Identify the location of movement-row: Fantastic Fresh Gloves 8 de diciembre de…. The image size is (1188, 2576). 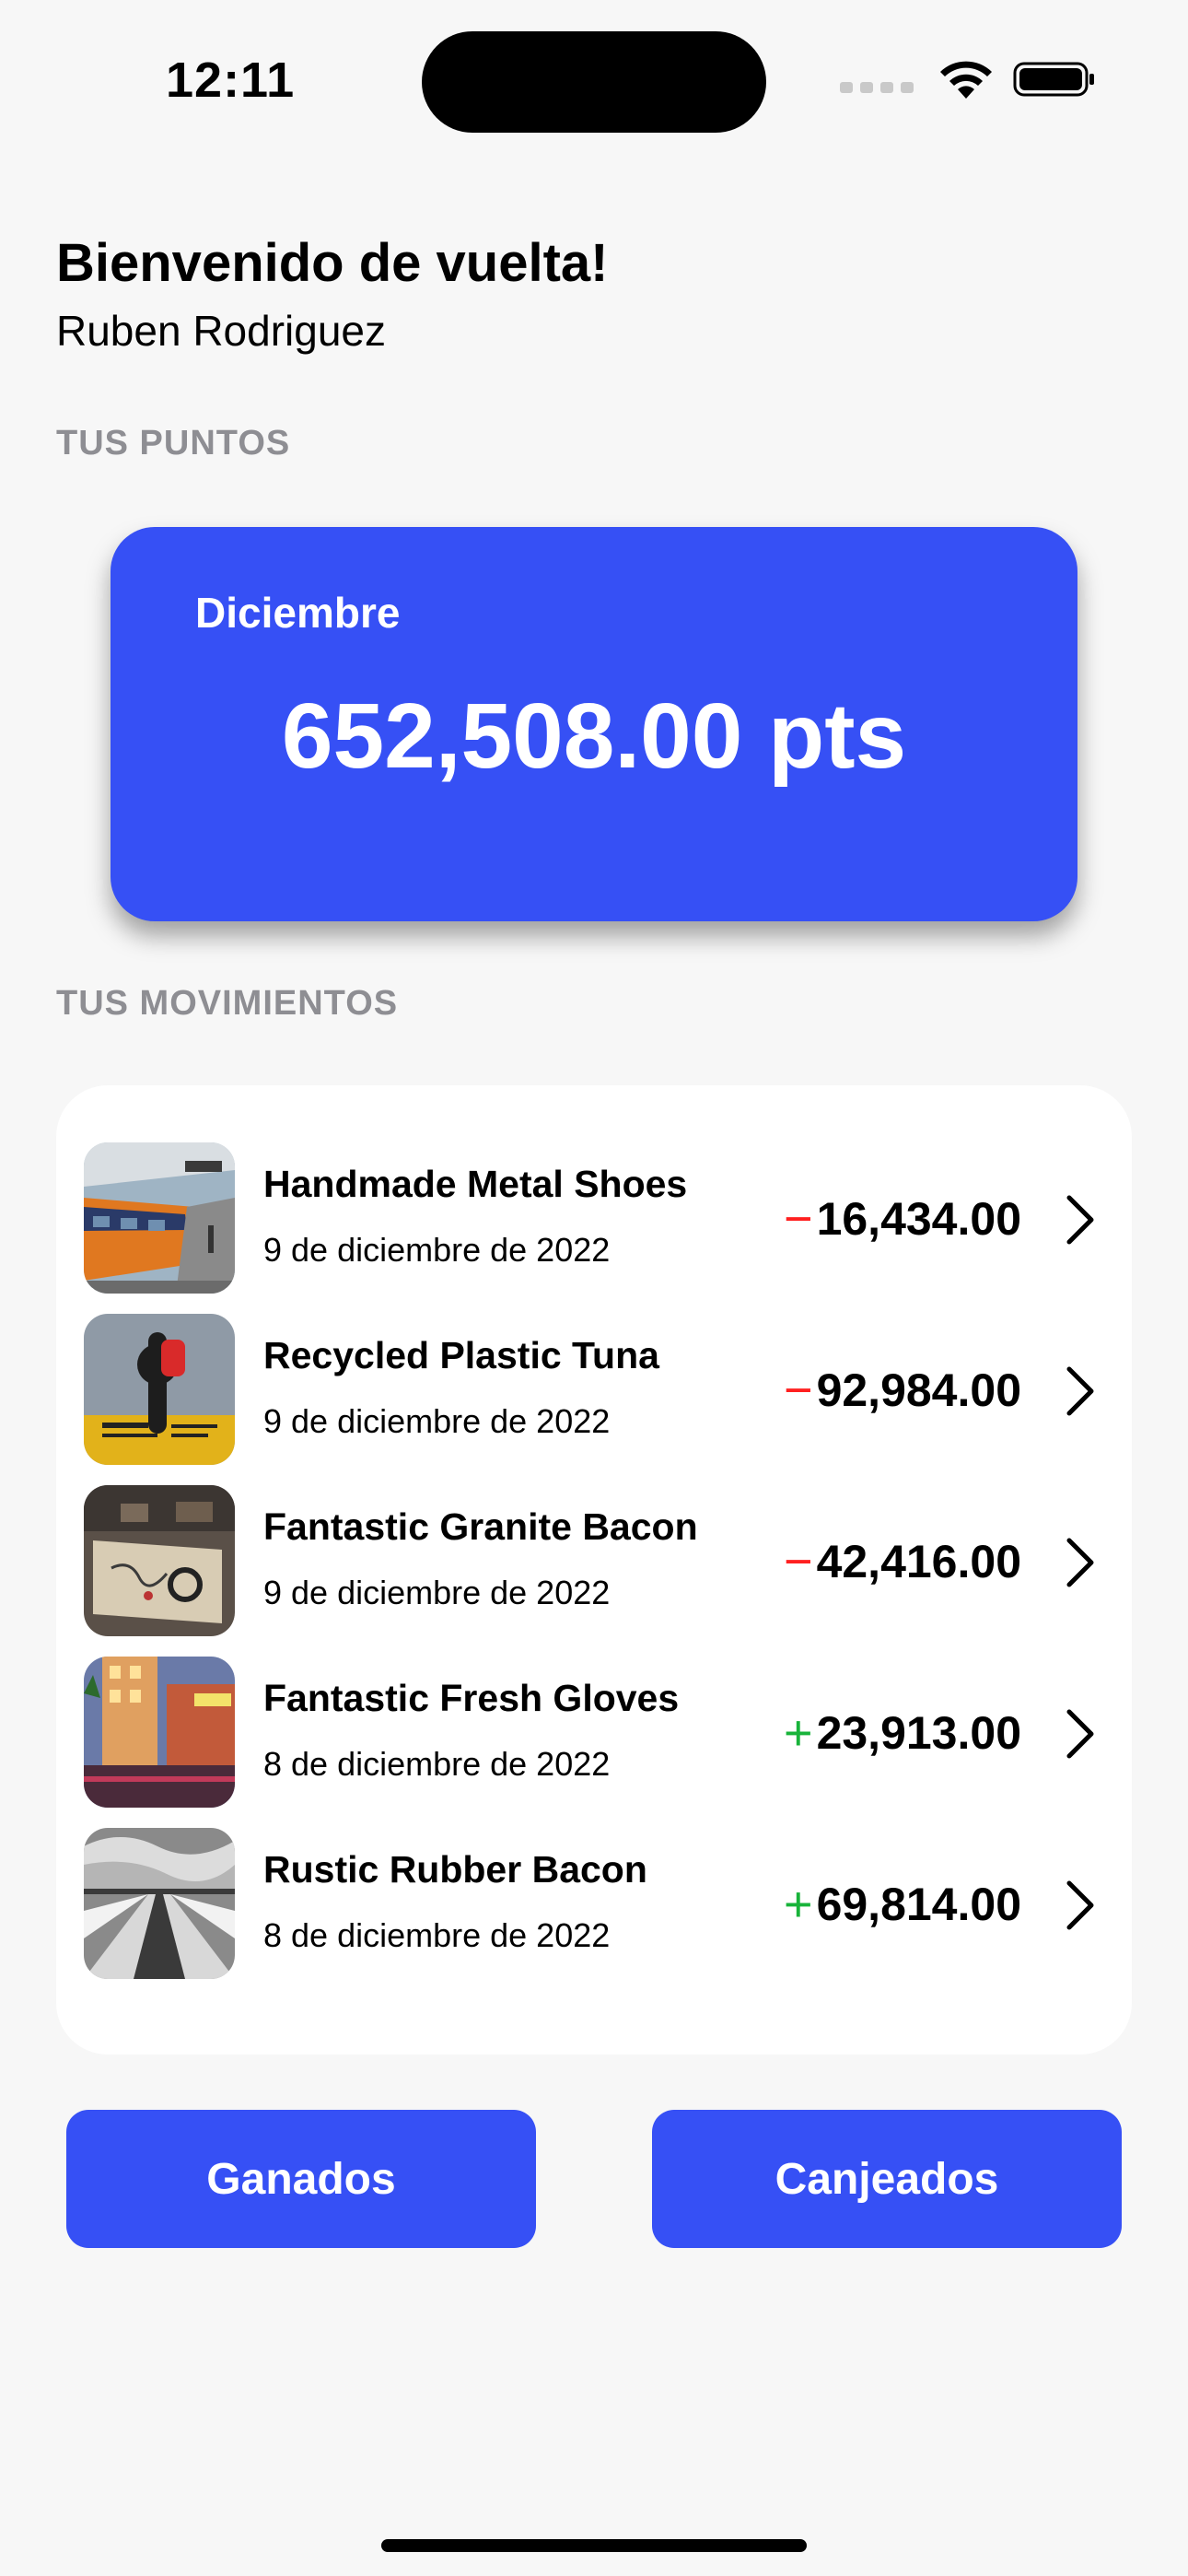
(594, 1743).